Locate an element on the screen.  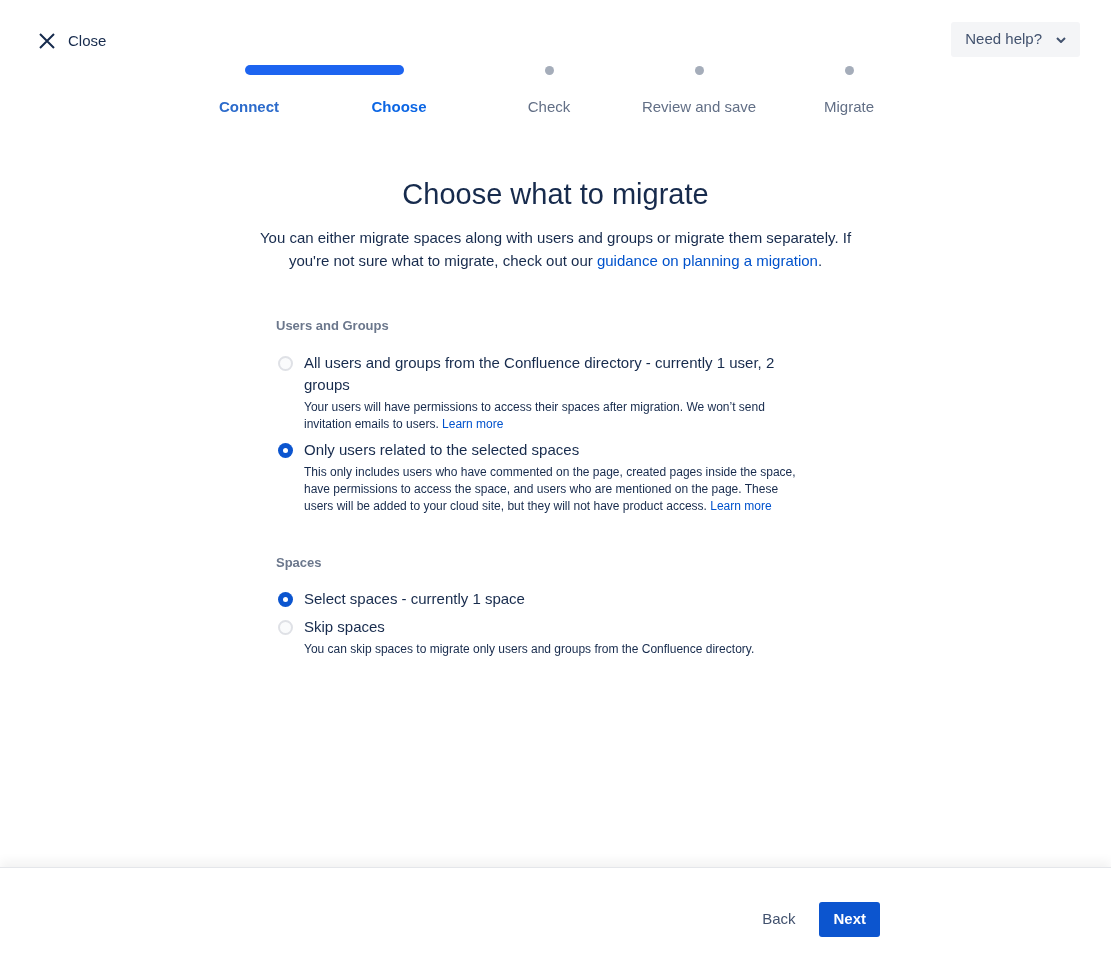
option-label: Skip spaces is located at coordinates (345, 627).